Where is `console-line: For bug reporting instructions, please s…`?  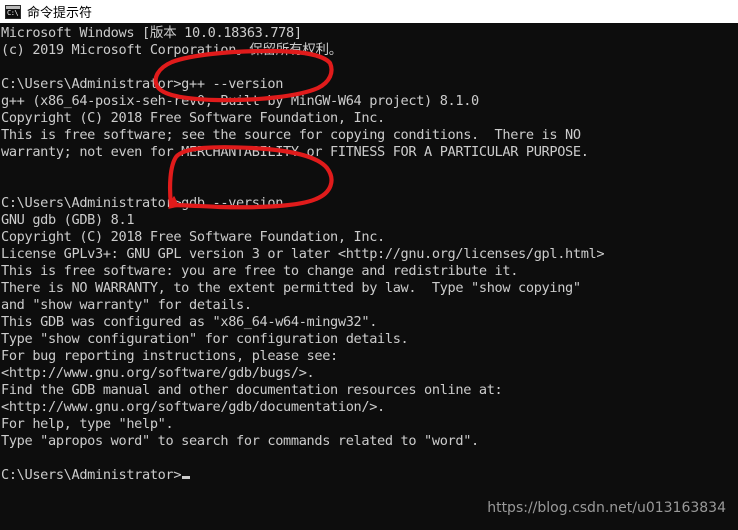 console-line: For bug reporting instructions, please s… is located at coordinates (169, 356).